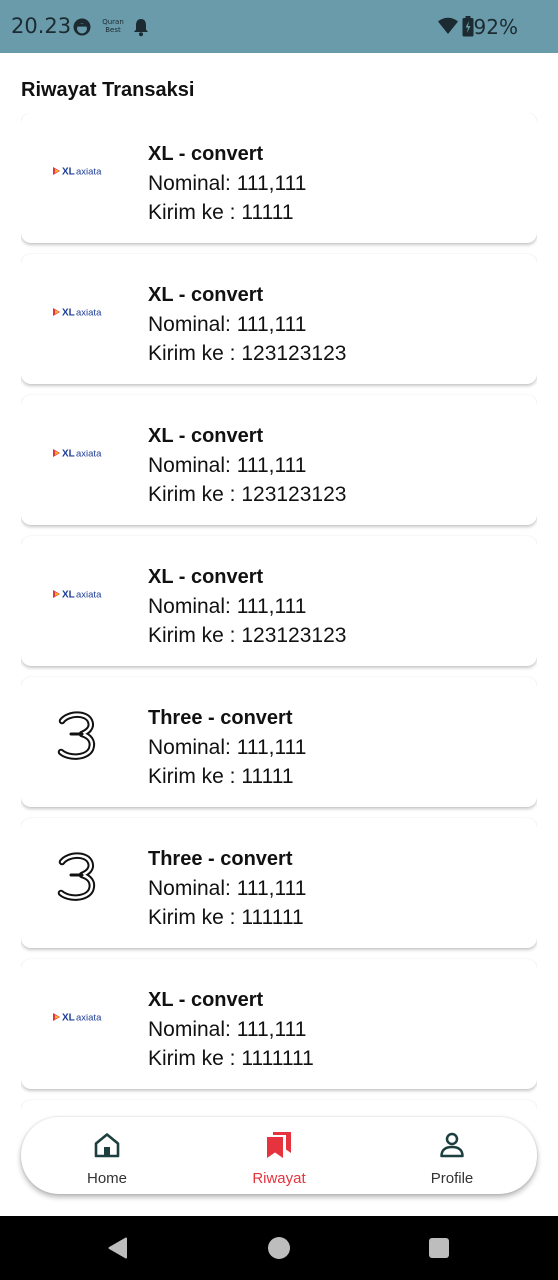  Describe the element at coordinates (108, 90) in the screenshot. I see `page-title: Riwayat Transaksi` at that location.